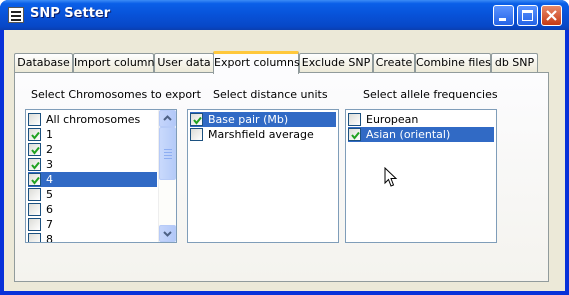 Image resolution: width=569 pixels, height=295 pixels. What do you see at coordinates (392, 119) in the screenshot?
I see `allele-frequency-item-label: European` at bounding box center [392, 119].